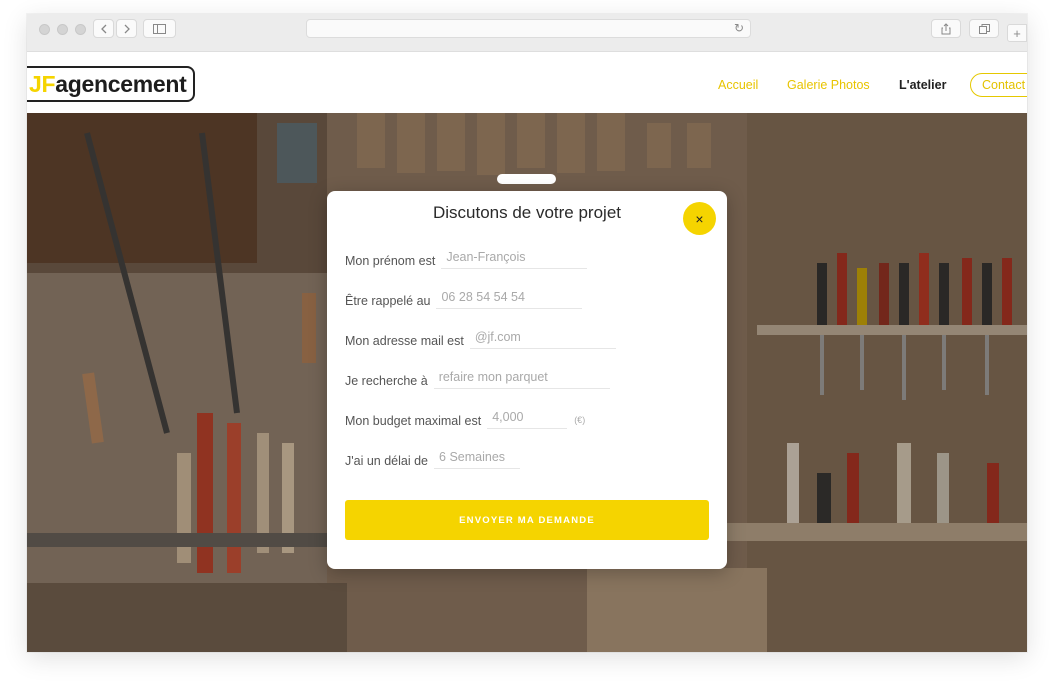 This screenshot has height=692, width=1054. Describe the element at coordinates (527, 417) in the screenshot. I see `budget-input` at that location.